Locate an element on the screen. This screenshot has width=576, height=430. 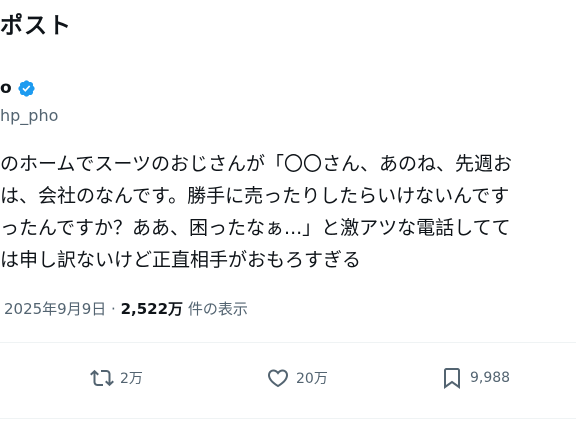
view-count-label: 件の表示 is located at coordinates (218, 309).